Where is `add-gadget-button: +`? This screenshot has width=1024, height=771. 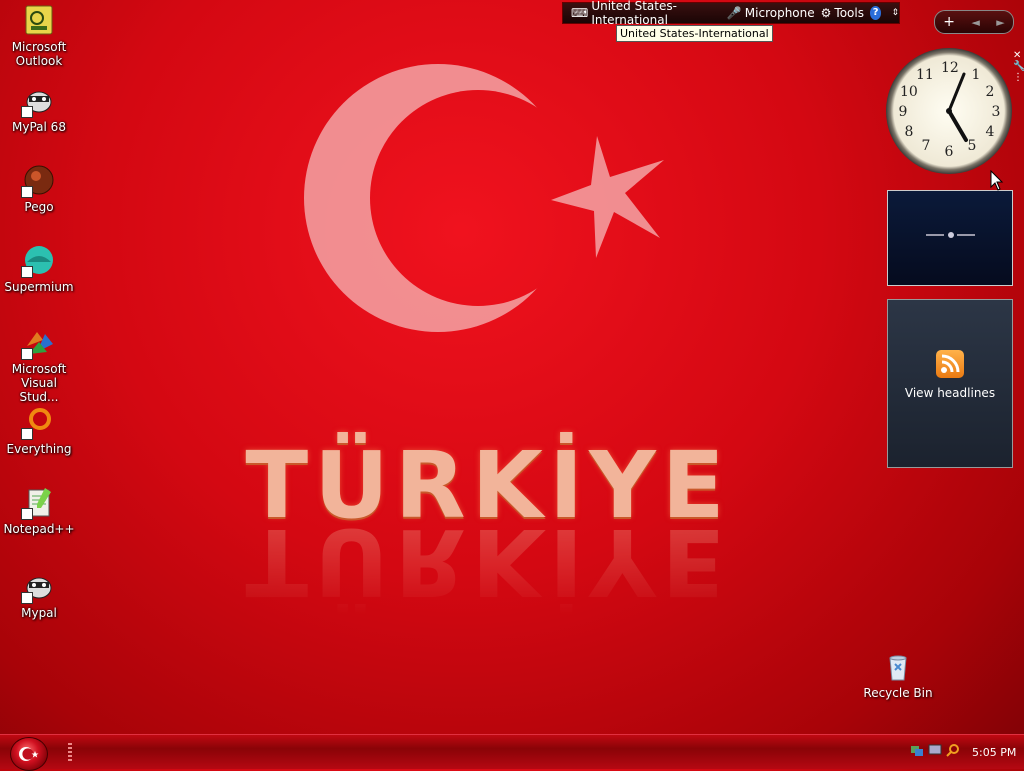 add-gadget-button: + is located at coordinates (949, 22).